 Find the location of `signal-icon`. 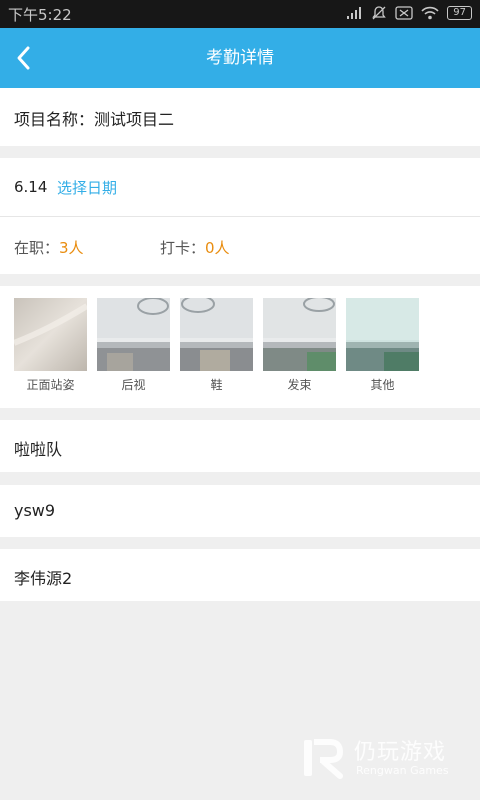

signal-icon is located at coordinates (354, 13).